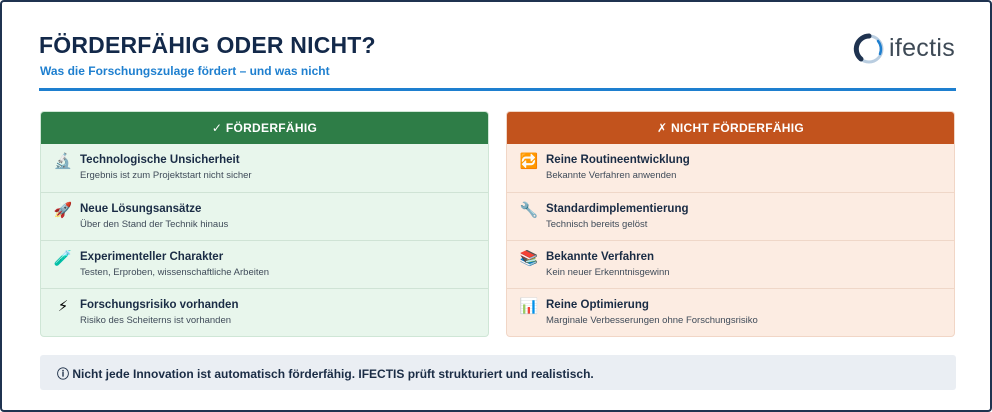  Describe the element at coordinates (152, 257) in the screenshot. I see `item-title: Experimenteller Charakter` at that location.